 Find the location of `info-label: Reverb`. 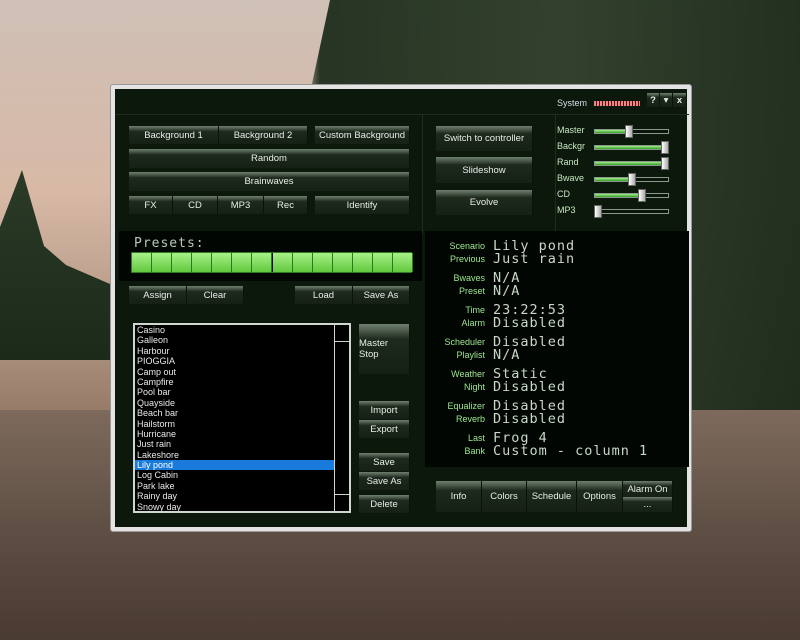

info-label: Reverb is located at coordinates (470, 419).